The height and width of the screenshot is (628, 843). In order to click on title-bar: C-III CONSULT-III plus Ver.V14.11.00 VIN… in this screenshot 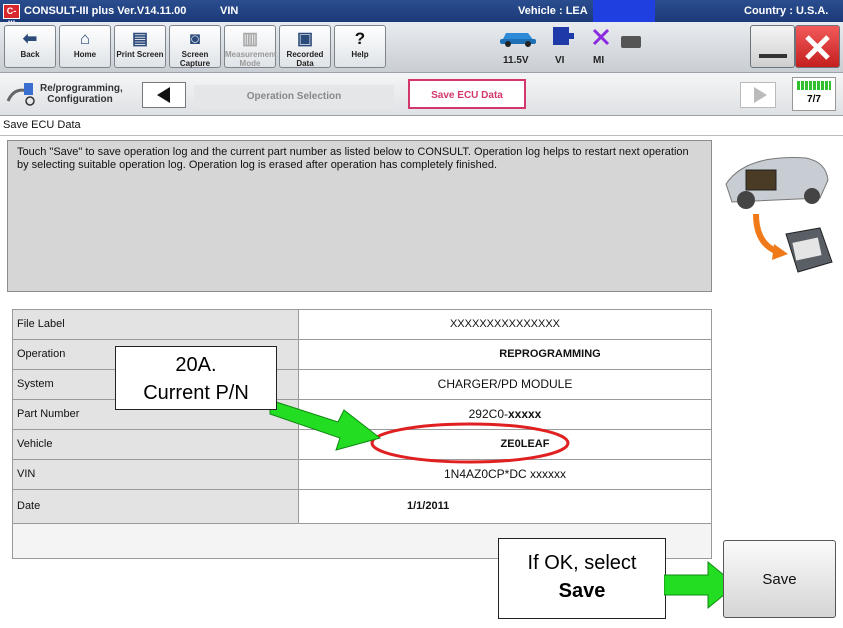, I will do `click(421, 14)`.